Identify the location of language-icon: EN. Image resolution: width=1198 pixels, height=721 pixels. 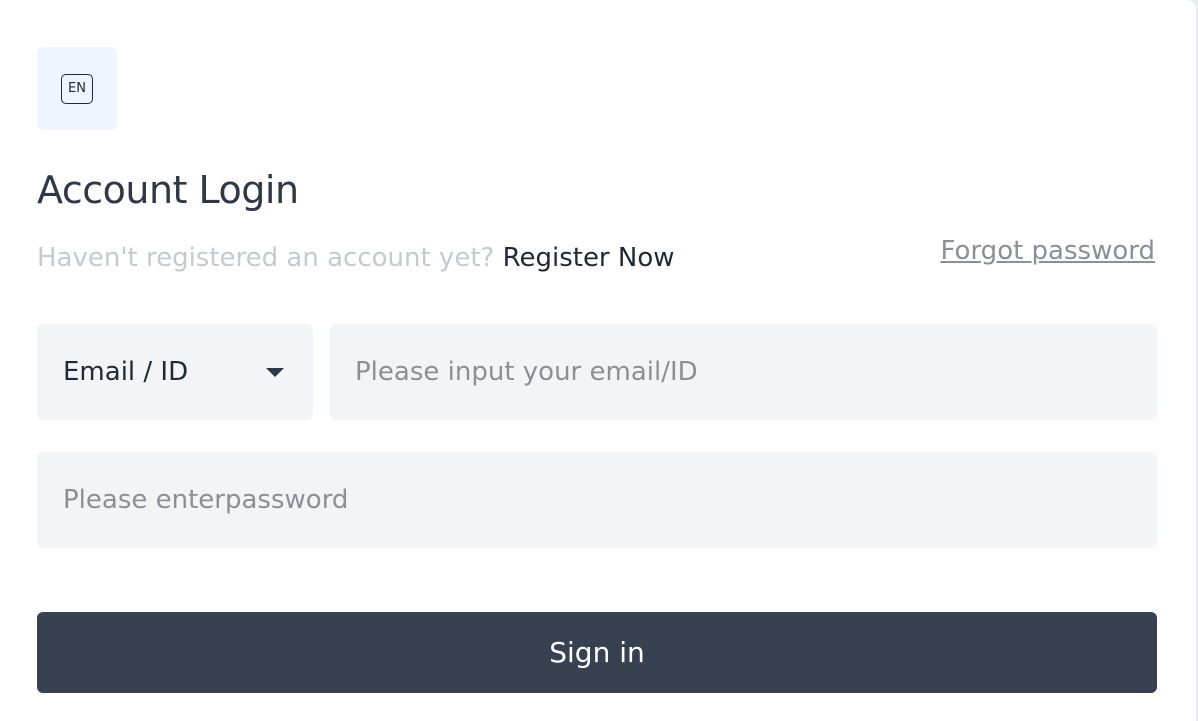
(77, 88).